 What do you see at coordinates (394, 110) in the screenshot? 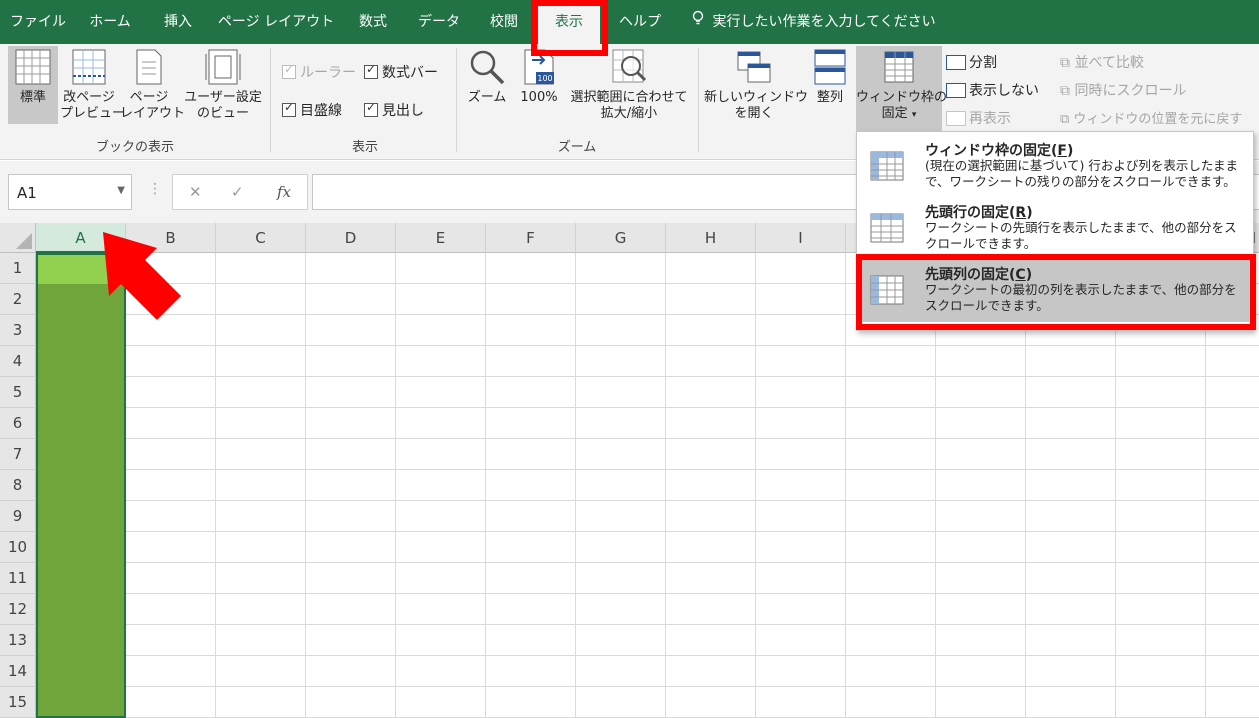
I see `headings-checkbox: 見出し` at bounding box center [394, 110].